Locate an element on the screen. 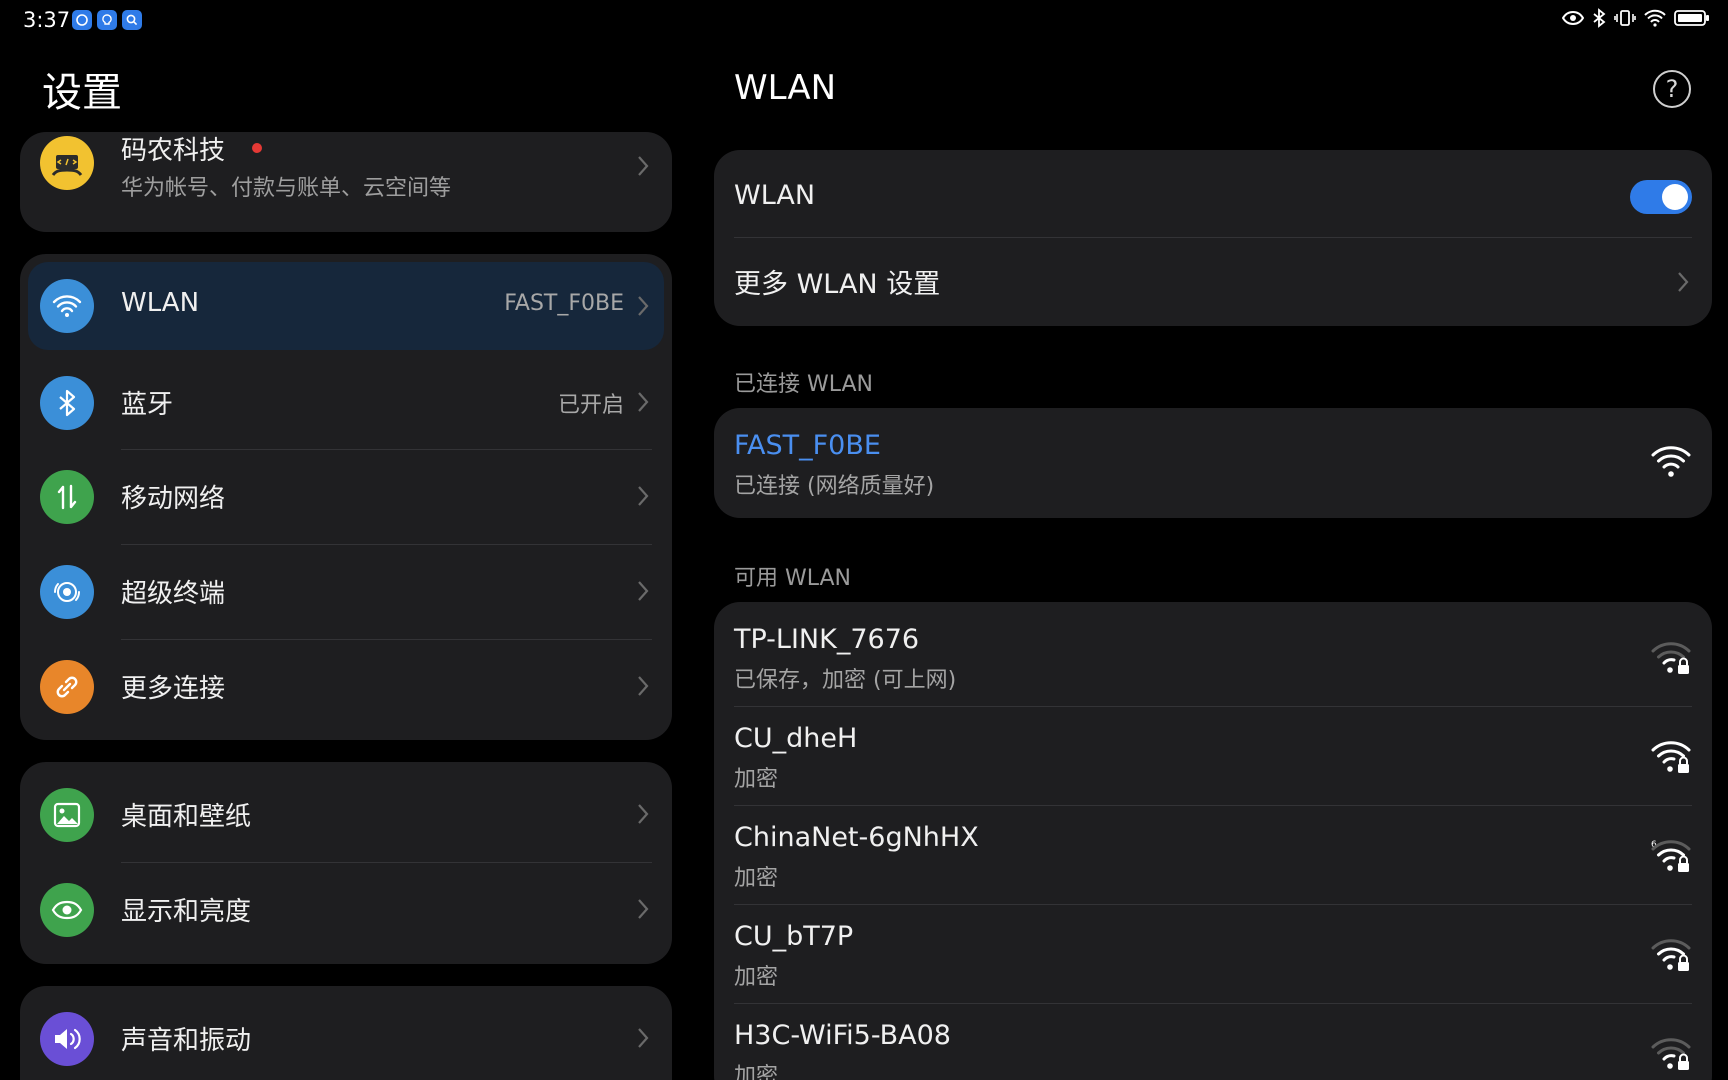  wlan-settings-card: WLAN 更多 WLAN 设置 is located at coordinates (1213, 238).